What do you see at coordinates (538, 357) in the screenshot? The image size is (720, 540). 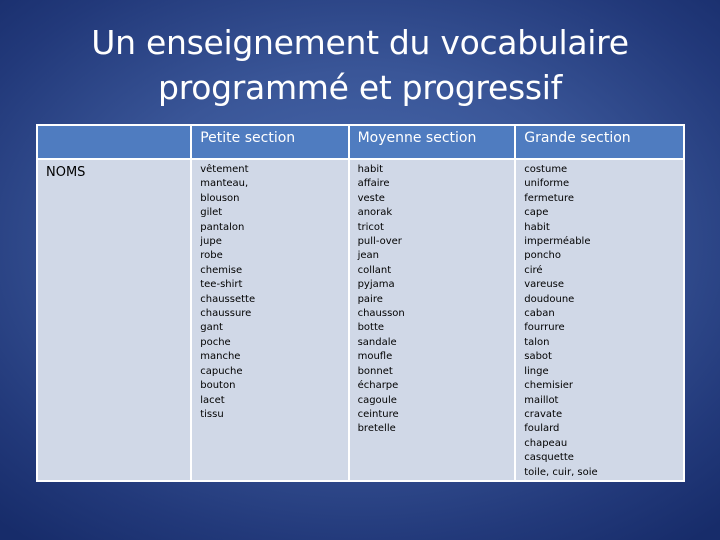 I see `vocab-word: sabot` at bounding box center [538, 357].